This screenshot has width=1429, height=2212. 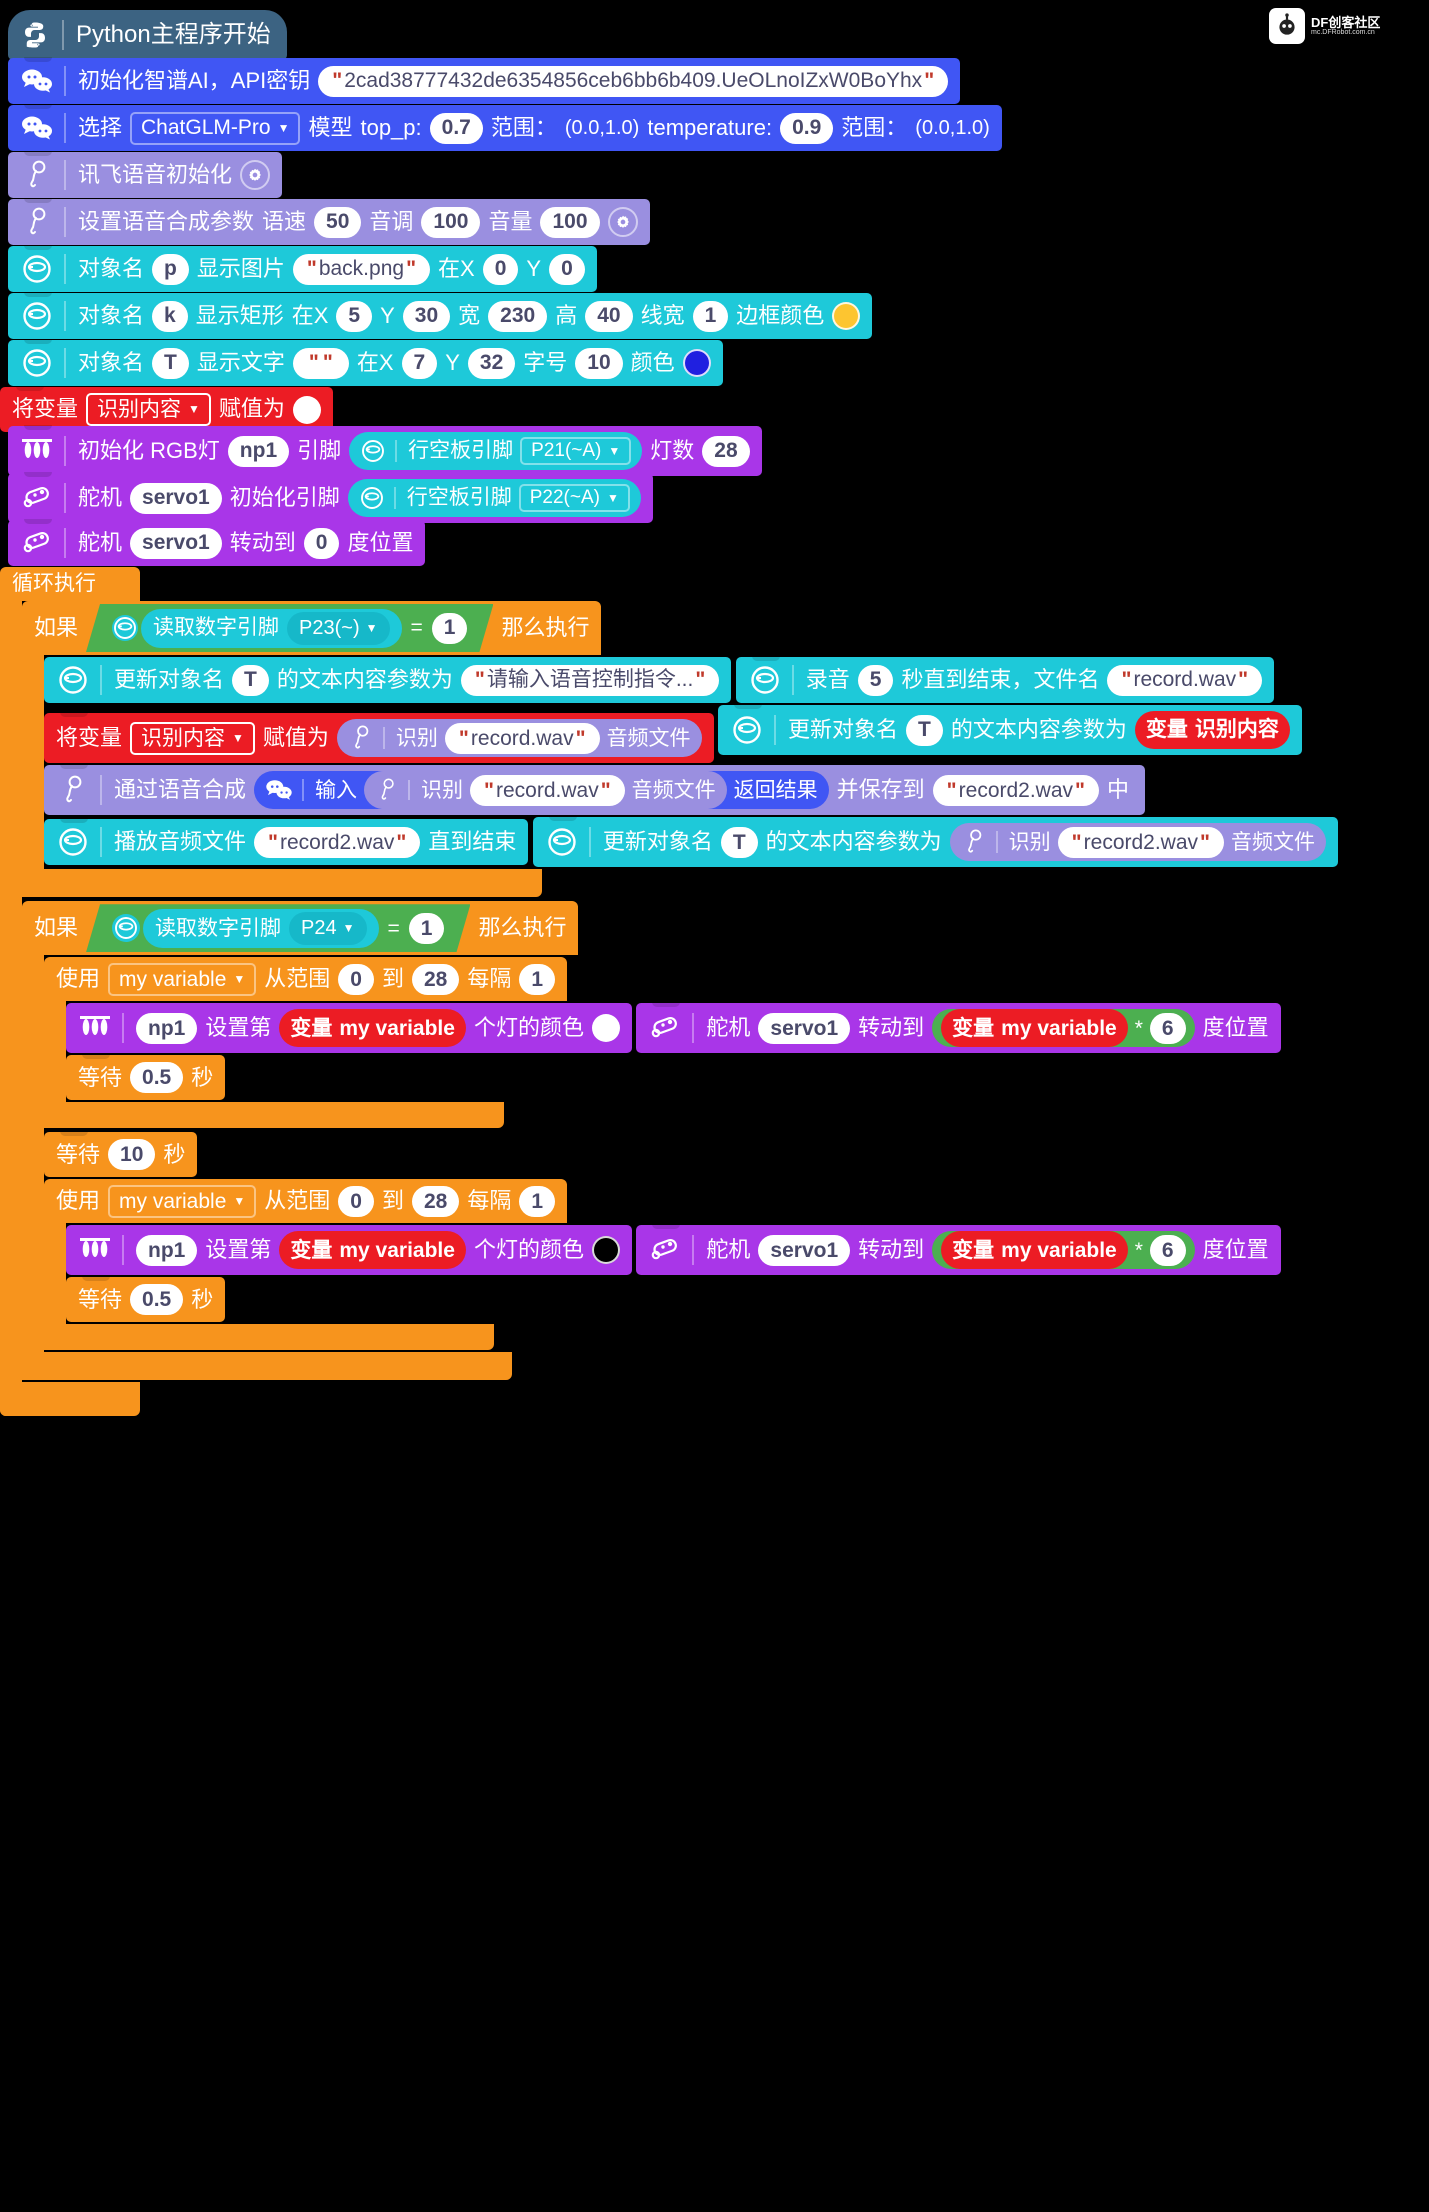 I want to click on variable-reporter: 变量 识别内容, so click(x=1212, y=730).